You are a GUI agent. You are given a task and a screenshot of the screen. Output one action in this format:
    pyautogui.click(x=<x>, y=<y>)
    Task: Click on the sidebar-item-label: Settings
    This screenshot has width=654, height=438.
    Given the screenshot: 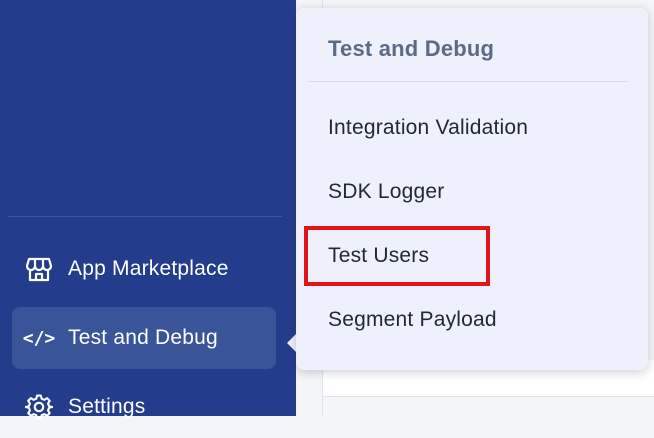 What is the action you would take?
    pyautogui.click(x=107, y=406)
    